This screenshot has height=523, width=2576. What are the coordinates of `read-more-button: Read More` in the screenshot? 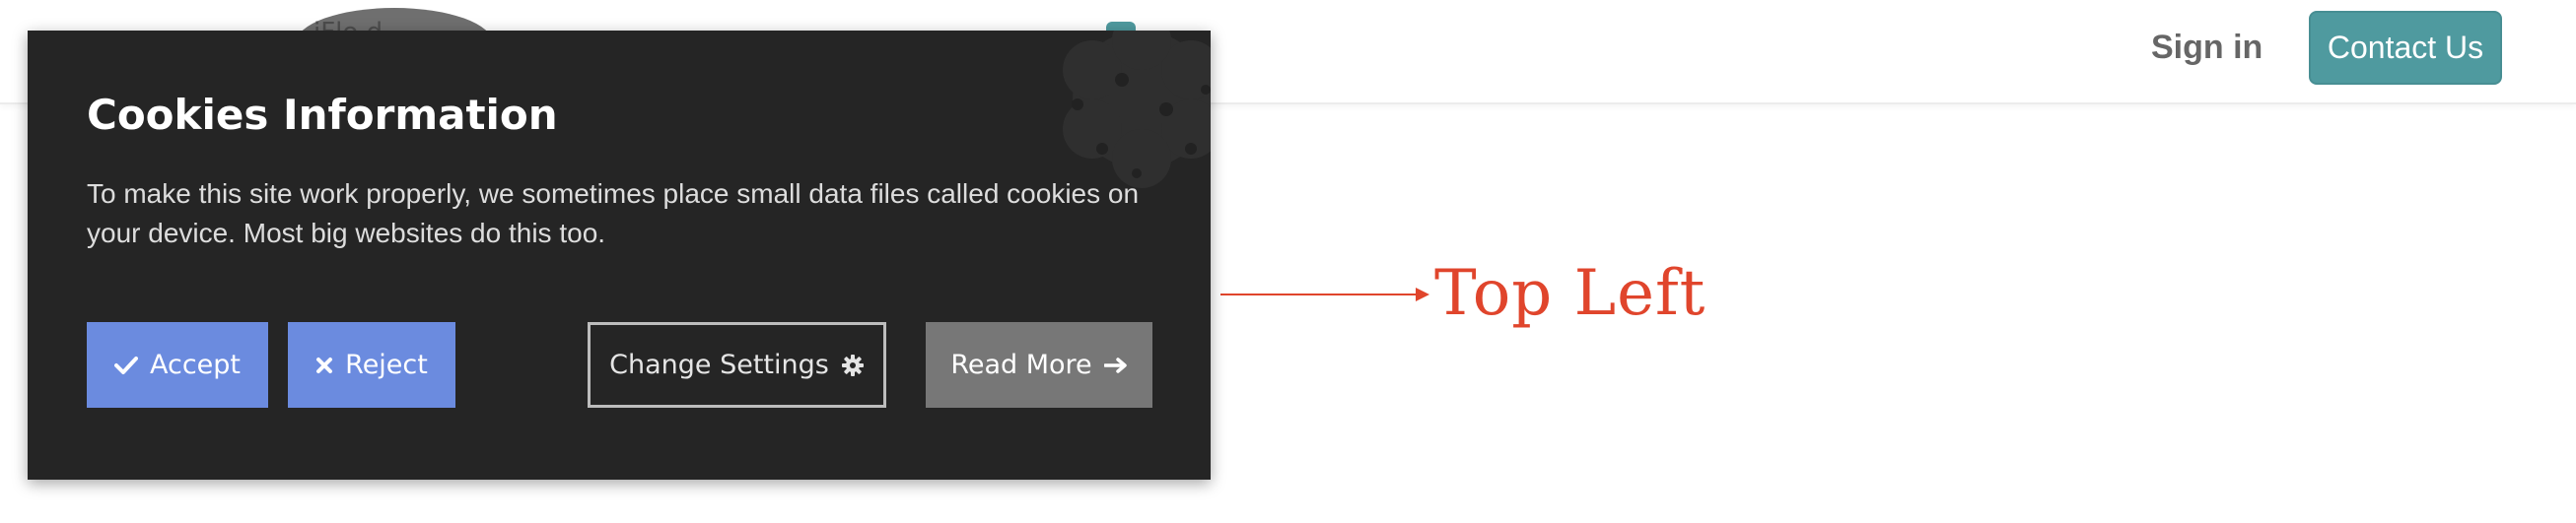 It's located at (1039, 365).